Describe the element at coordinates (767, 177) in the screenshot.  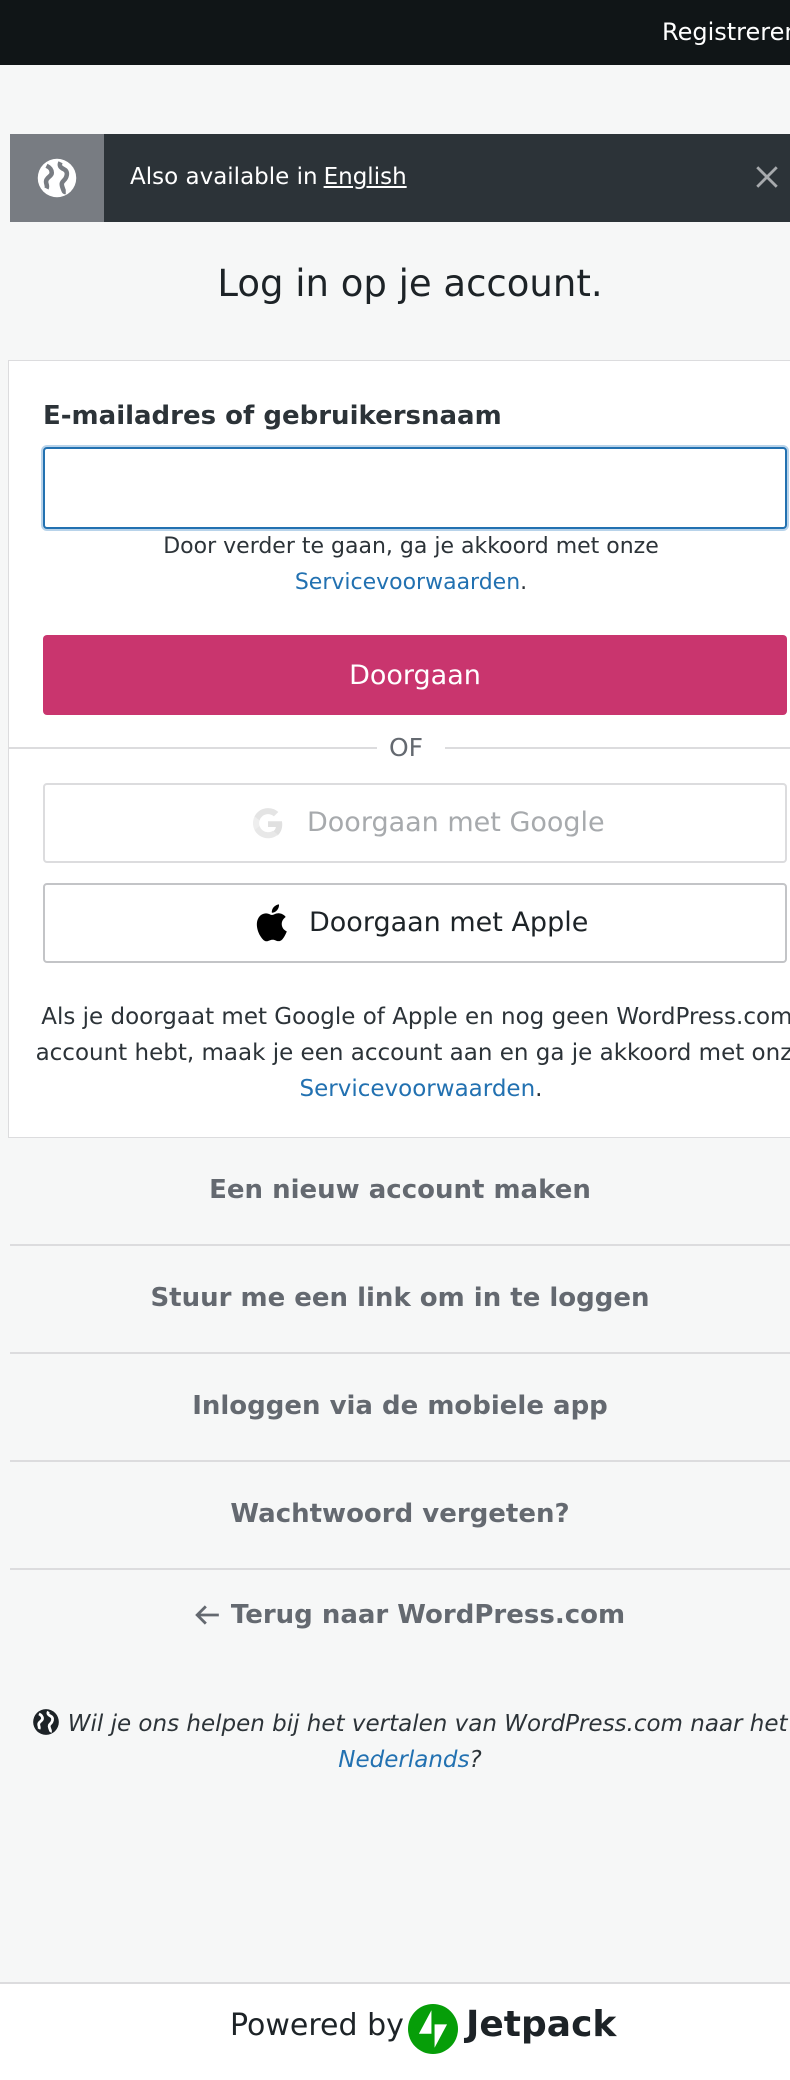
I see `close-icon` at that location.